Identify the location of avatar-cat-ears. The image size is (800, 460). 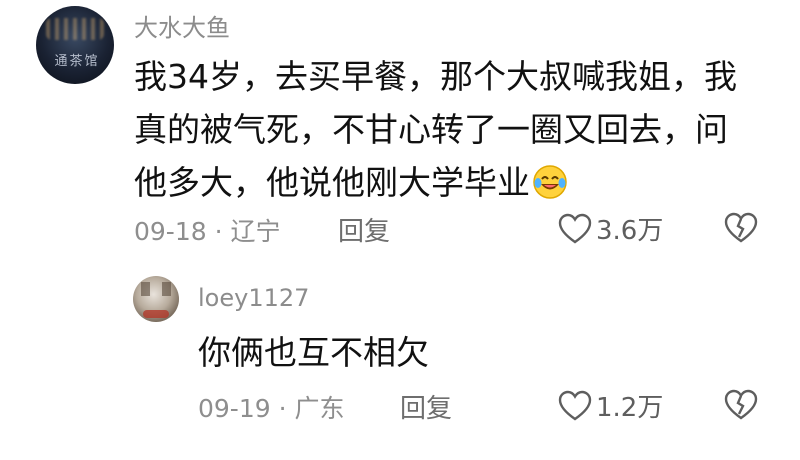
(156, 289).